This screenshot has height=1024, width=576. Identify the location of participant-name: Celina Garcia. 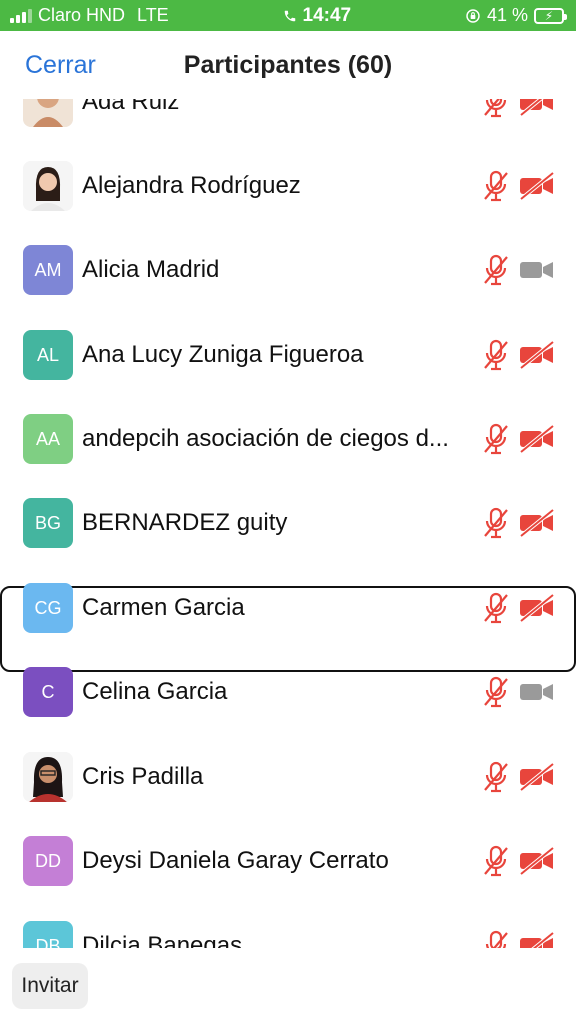
(155, 691).